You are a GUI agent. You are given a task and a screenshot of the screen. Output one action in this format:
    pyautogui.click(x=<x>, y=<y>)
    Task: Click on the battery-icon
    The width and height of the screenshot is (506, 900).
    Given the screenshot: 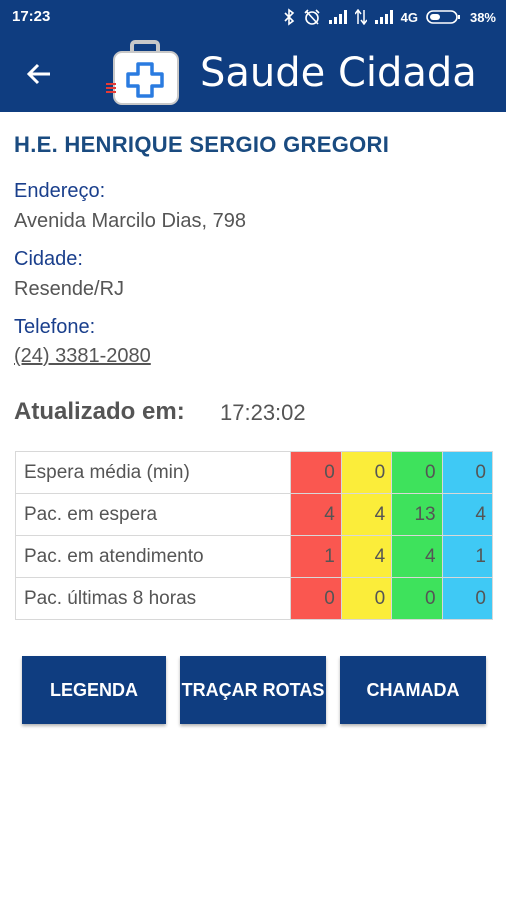 What is the action you would take?
    pyautogui.click(x=444, y=17)
    